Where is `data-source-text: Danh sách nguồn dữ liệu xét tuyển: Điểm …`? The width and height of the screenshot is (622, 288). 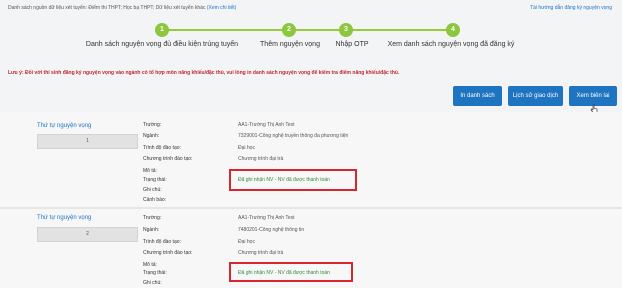
data-source-text: Danh sách nguồn dữ liệu xét tuyển: Điểm … is located at coordinates (122, 8).